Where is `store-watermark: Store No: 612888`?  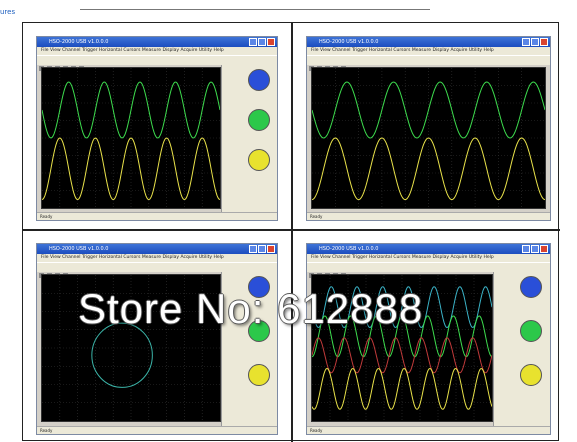 store-watermark: Store No: 612888 is located at coordinates (251, 308).